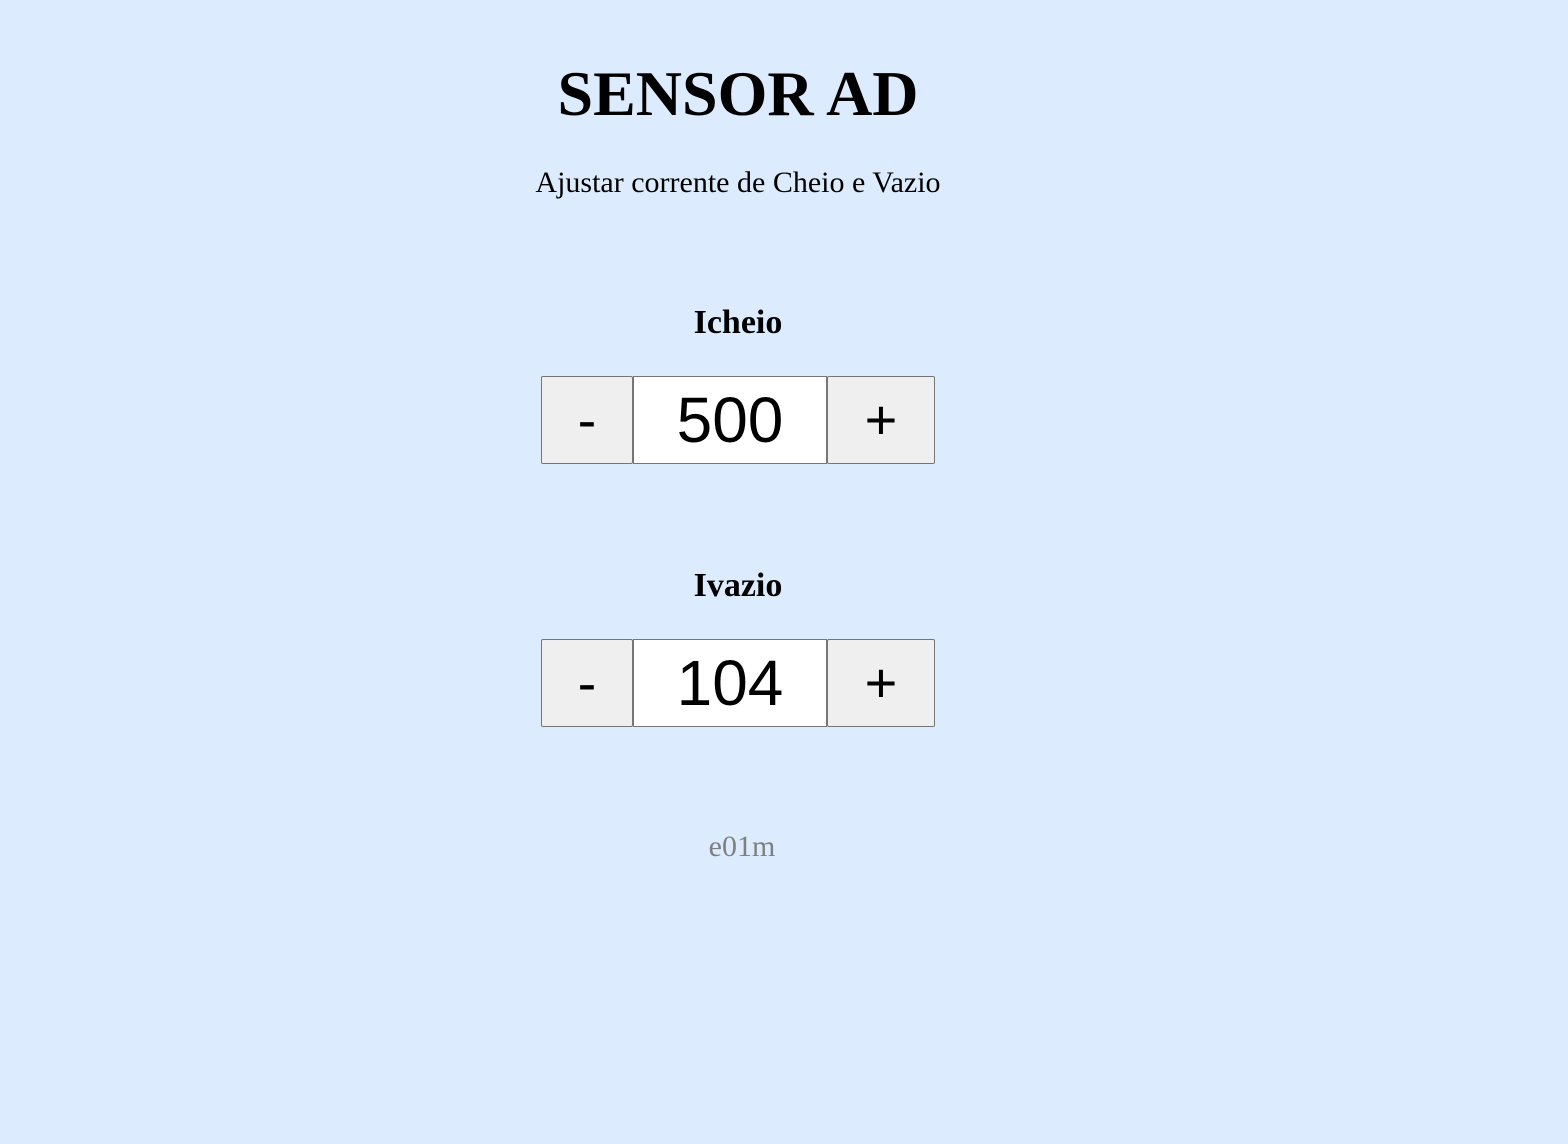 This screenshot has width=1568, height=1144. I want to click on icheio-increment-button: +, so click(881, 420).